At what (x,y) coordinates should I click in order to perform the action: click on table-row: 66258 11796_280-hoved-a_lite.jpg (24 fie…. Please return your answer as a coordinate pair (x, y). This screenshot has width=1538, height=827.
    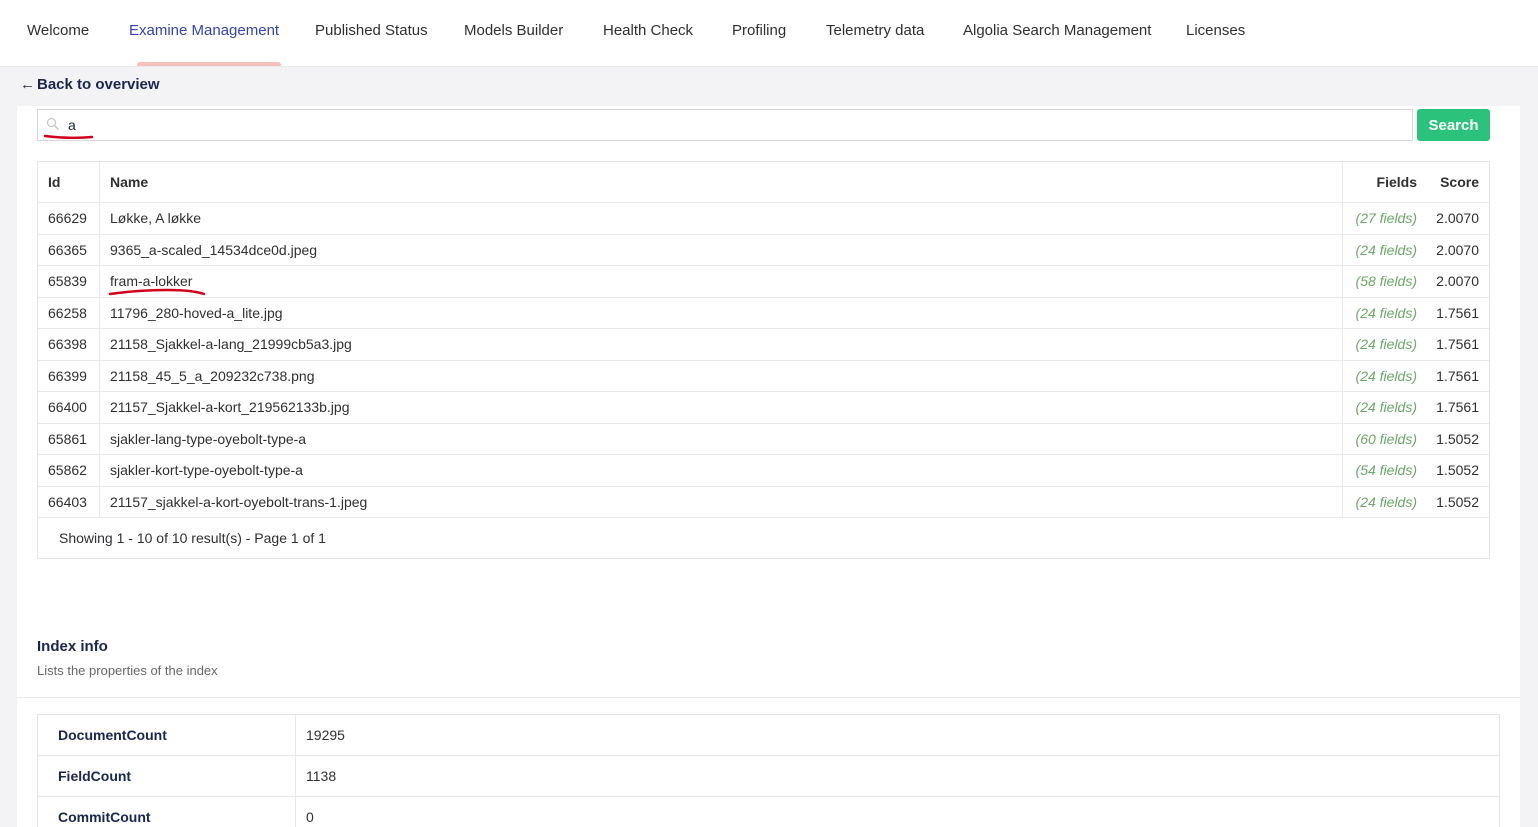
    Looking at the image, I should click on (763, 313).